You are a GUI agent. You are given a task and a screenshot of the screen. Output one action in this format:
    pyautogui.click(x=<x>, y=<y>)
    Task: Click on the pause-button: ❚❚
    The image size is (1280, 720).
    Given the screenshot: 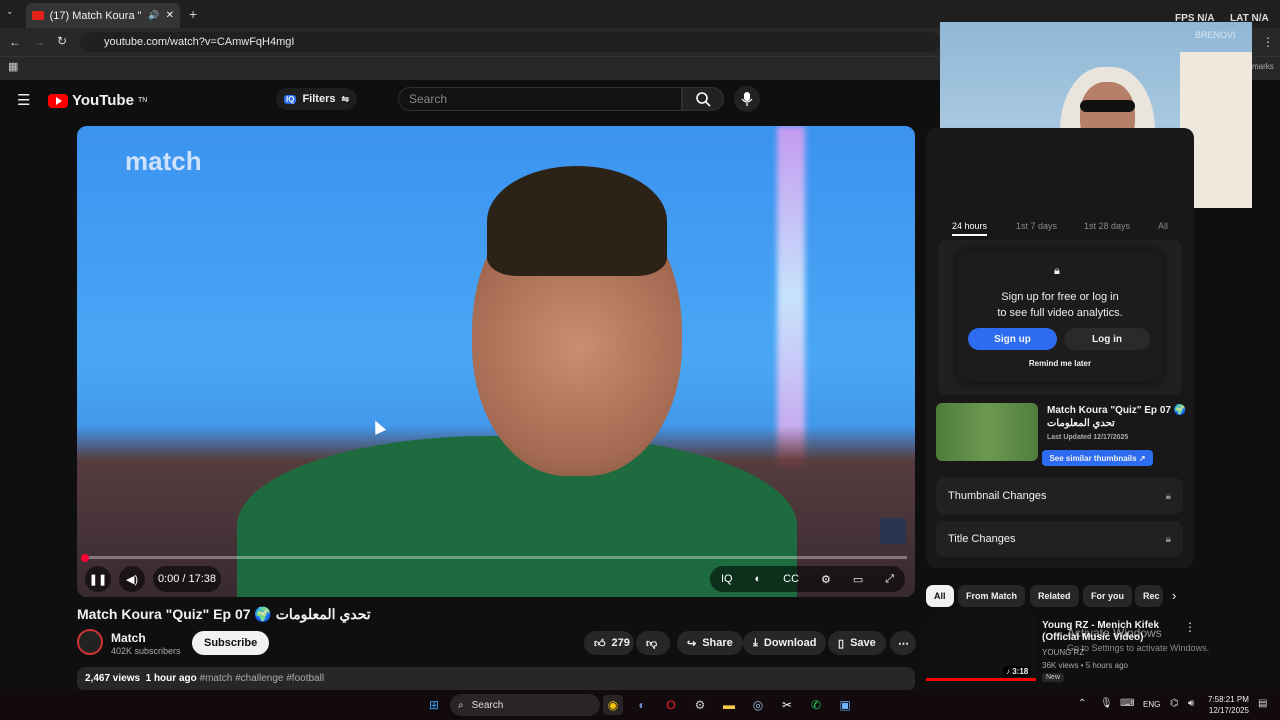 What is the action you would take?
    pyautogui.click(x=98, y=579)
    